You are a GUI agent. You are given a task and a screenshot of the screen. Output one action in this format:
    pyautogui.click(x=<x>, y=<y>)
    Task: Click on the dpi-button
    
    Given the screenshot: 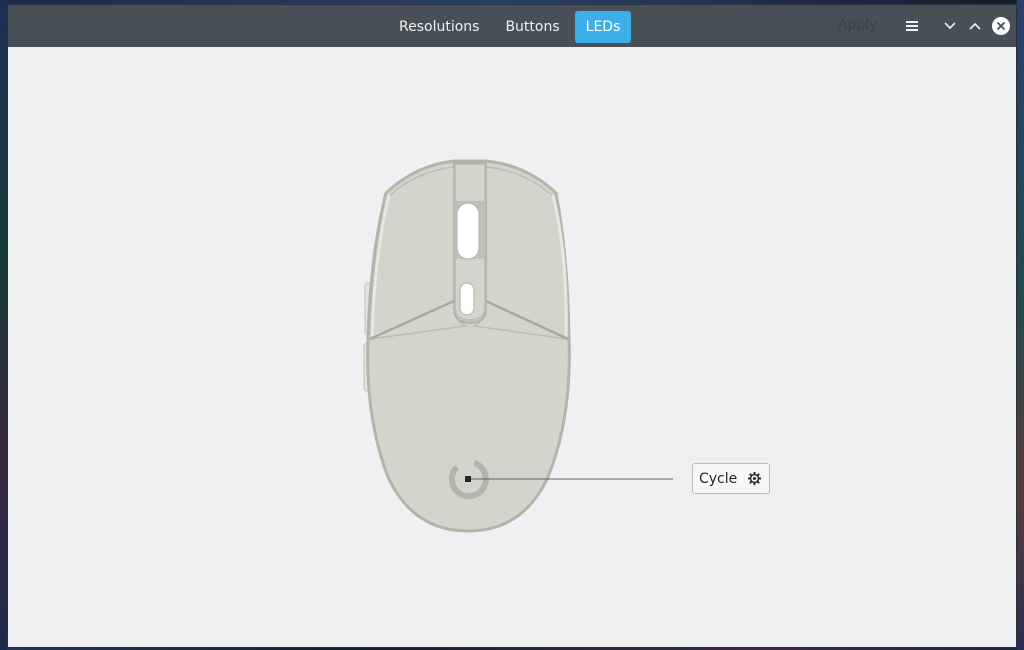 What is the action you would take?
    pyautogui.click(x=467, y=299)
    